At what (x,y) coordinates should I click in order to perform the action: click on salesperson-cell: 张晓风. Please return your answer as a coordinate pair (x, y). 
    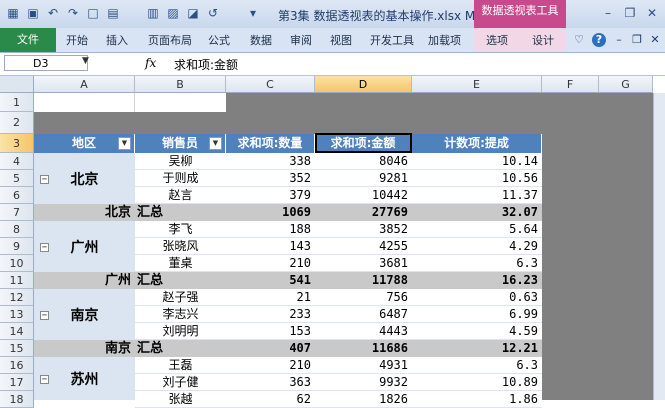
    Looking at the image, I should click on (180, 246).